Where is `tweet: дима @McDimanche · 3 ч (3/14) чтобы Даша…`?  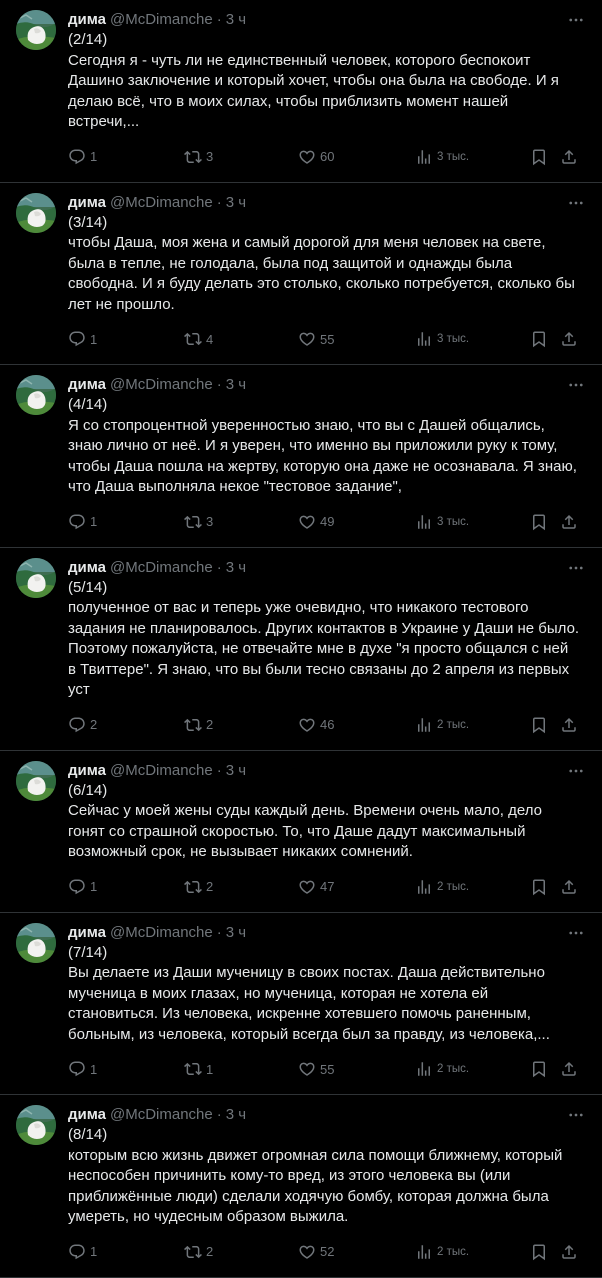 tweet: дима @McDimanche · 3 ч (3/14) чтобы Даша… is located at coordinates (301, 274).